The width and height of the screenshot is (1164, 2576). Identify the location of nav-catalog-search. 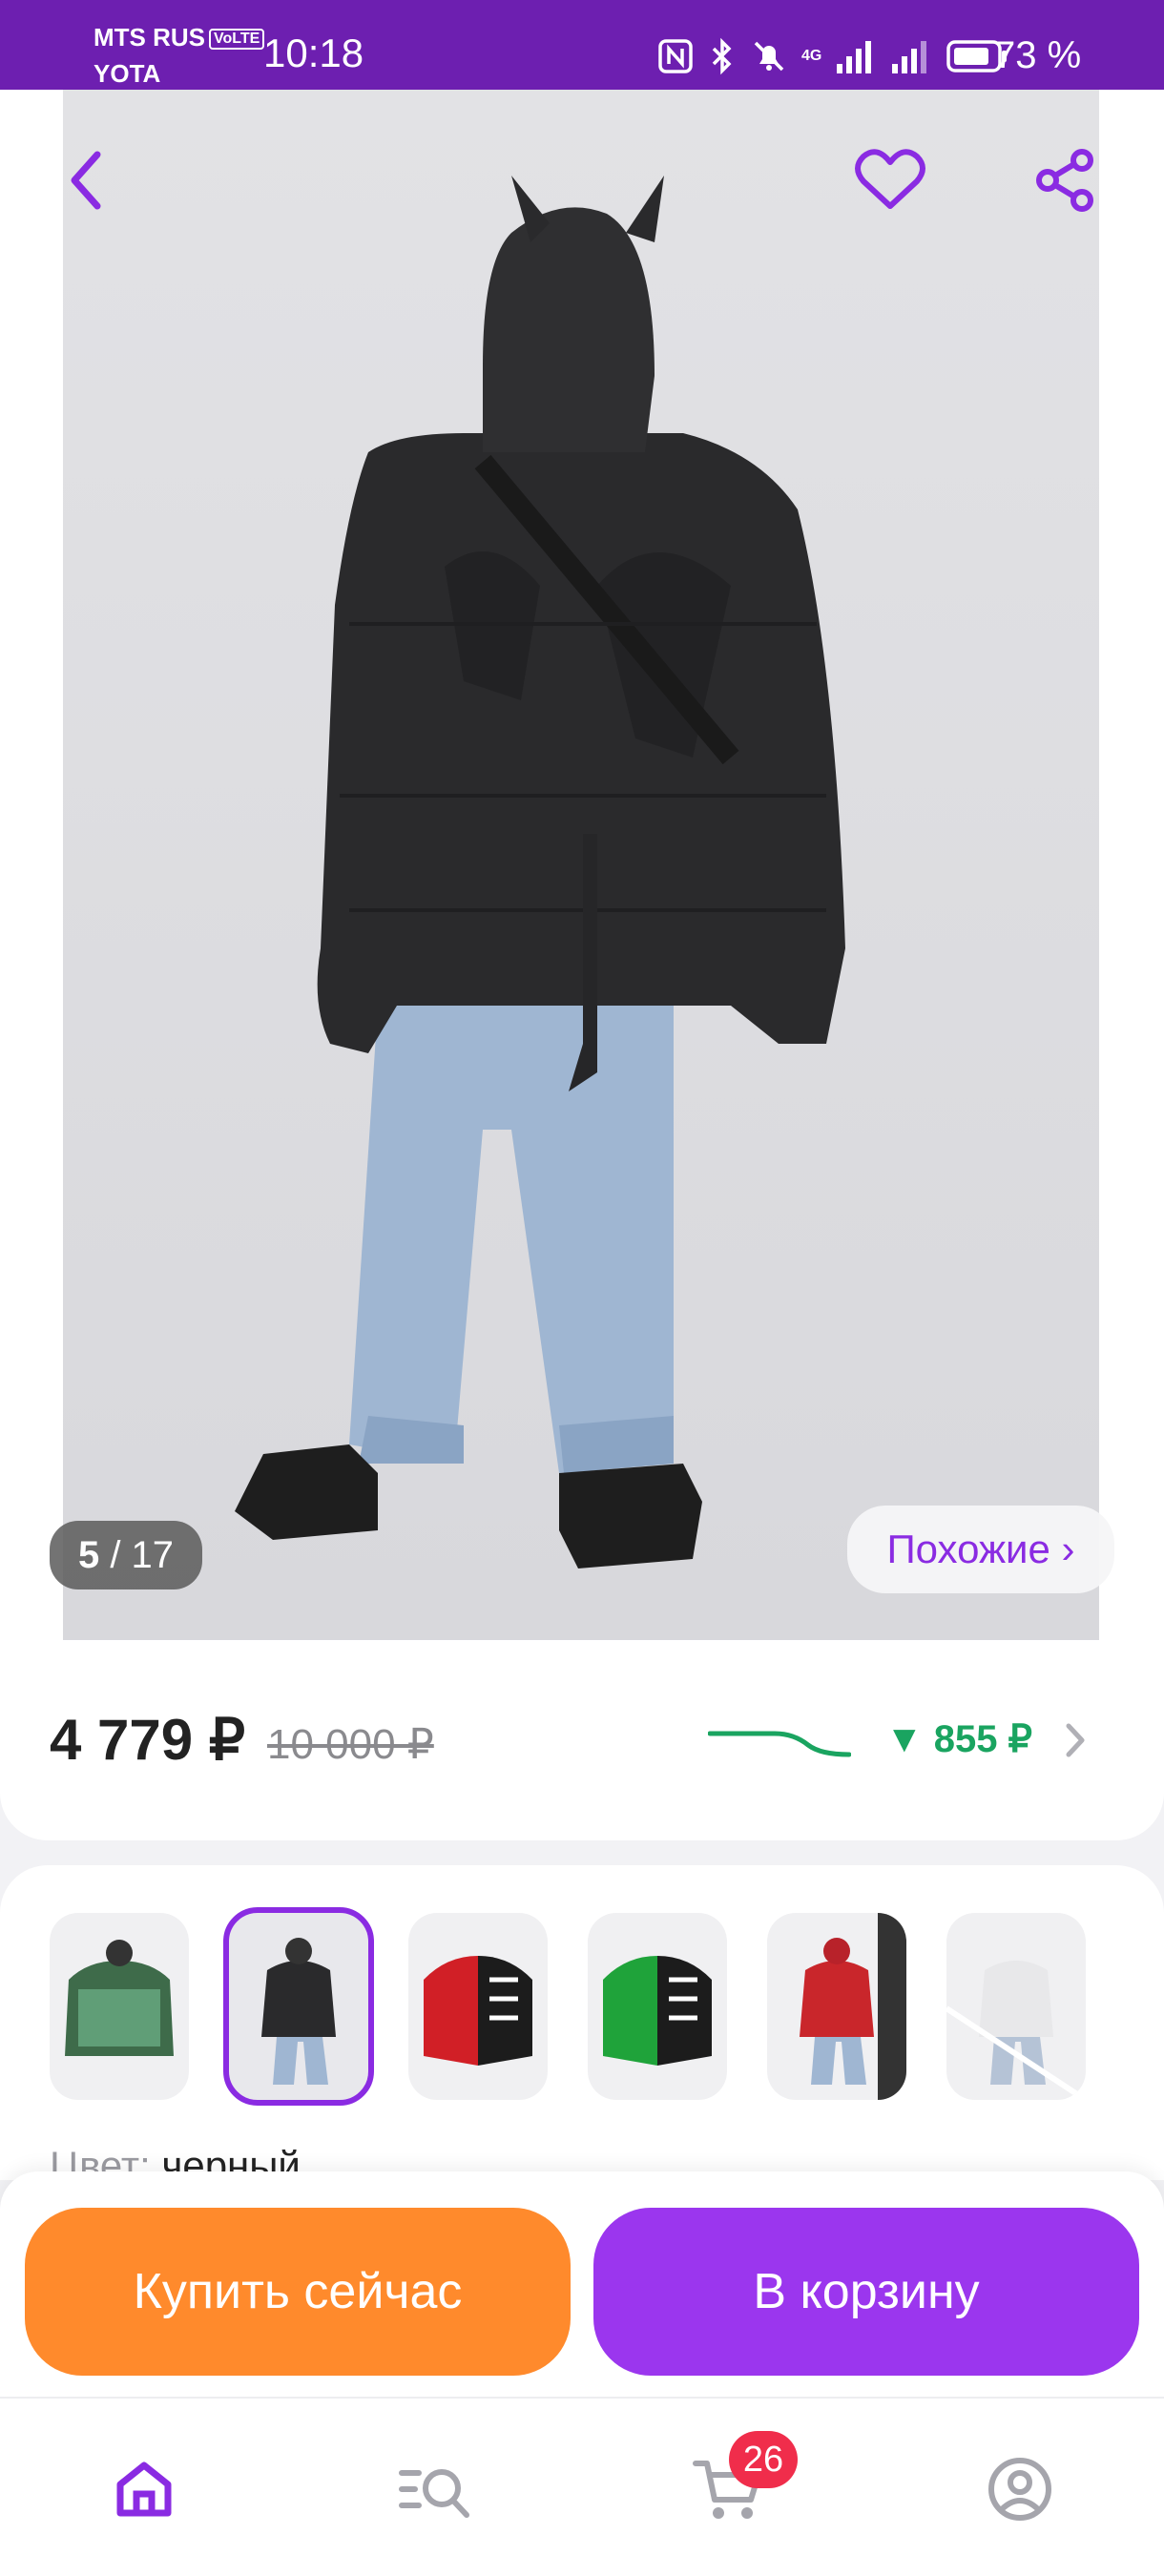
(436, 2489).